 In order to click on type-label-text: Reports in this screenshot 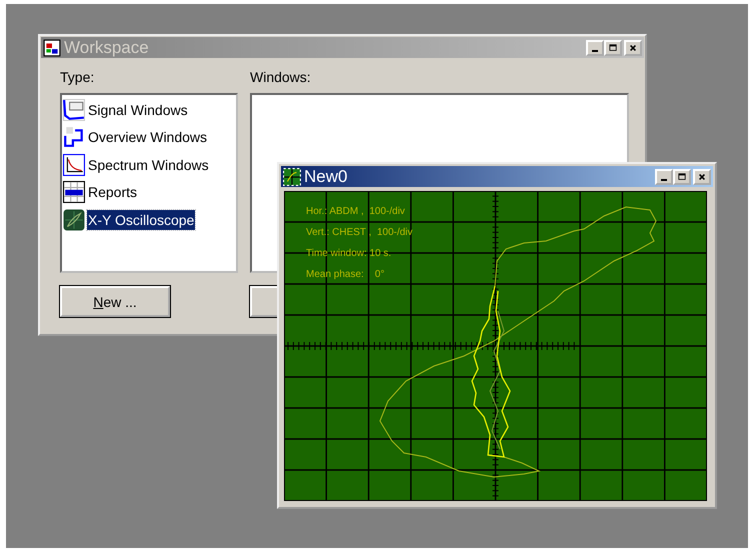, I will do `click(112, 192)`.